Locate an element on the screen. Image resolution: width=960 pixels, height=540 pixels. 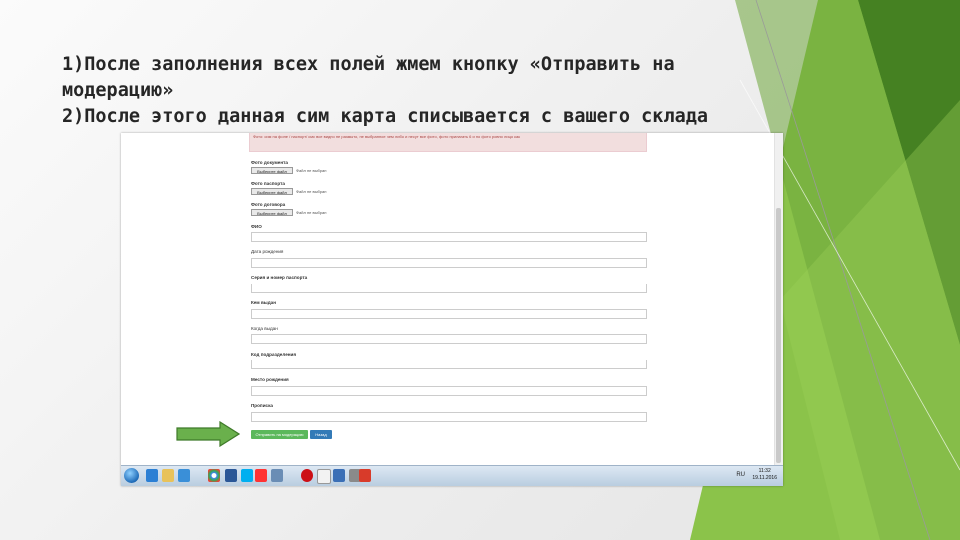
word-icon is located at coordinates (231, 475).